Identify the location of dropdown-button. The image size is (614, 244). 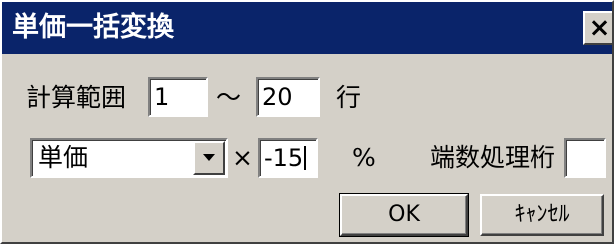
(209, 158).